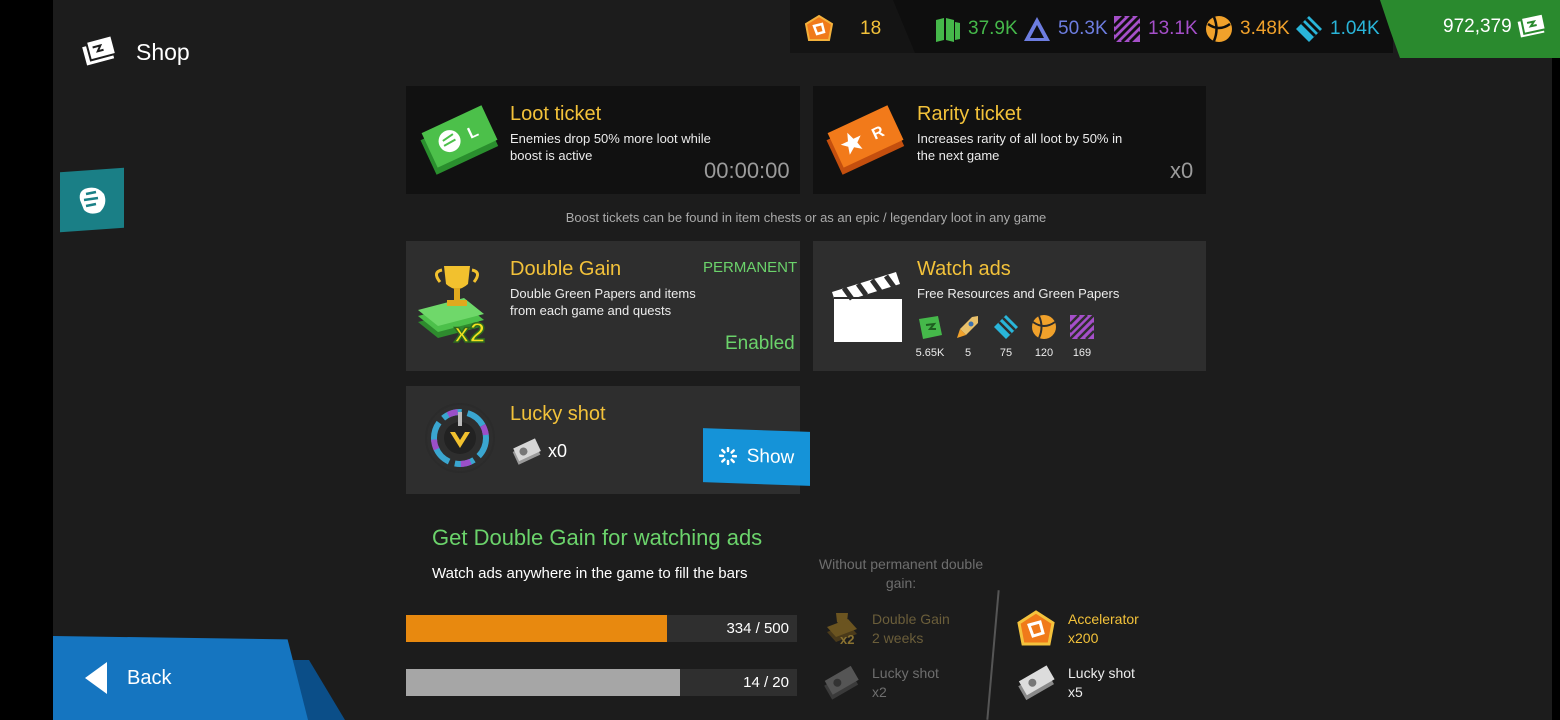  I want to click on double-gain-title: Double Gain, so click(566, 269).